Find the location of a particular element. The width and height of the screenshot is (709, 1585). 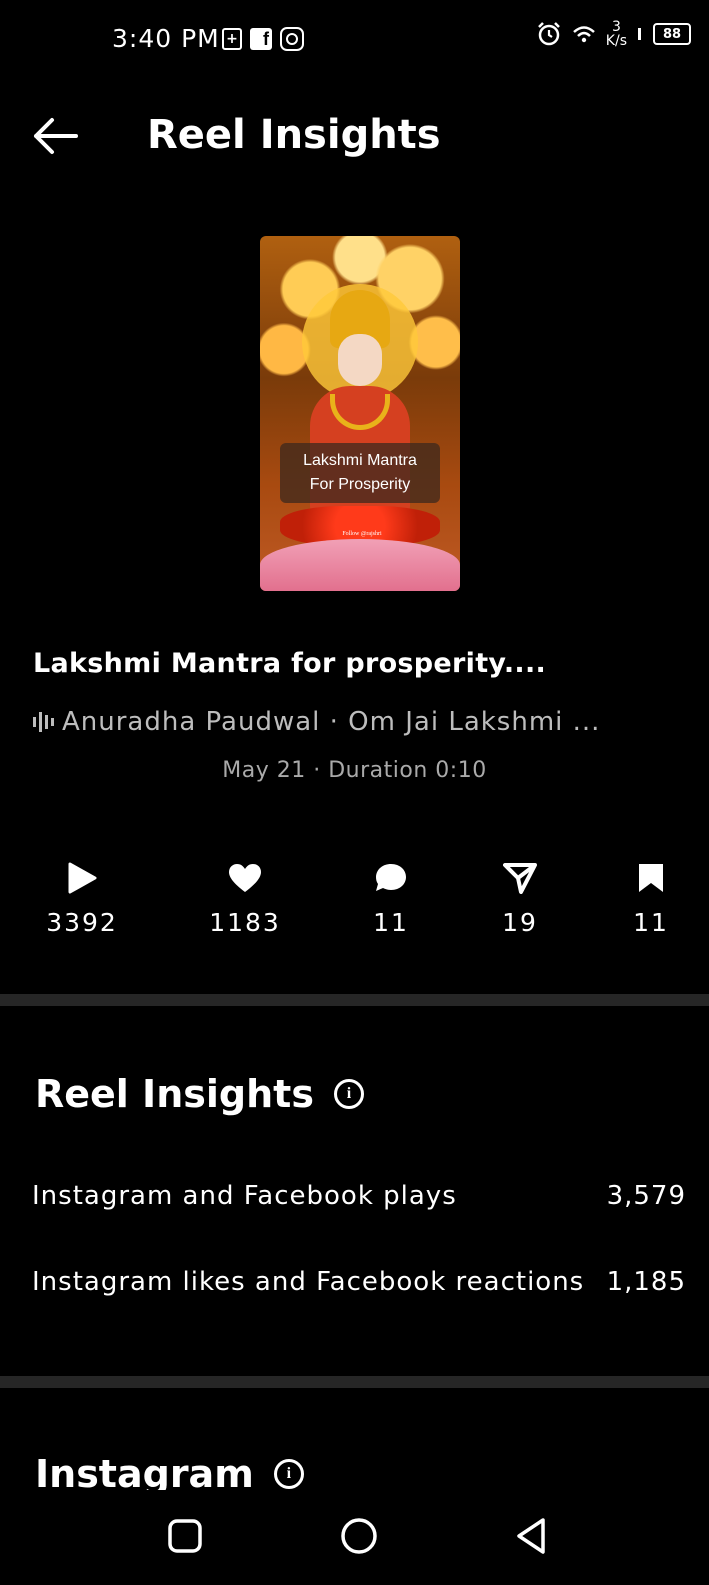

thumbnail-caption-line2: For Prosperity is located at coordinates (360, 484).